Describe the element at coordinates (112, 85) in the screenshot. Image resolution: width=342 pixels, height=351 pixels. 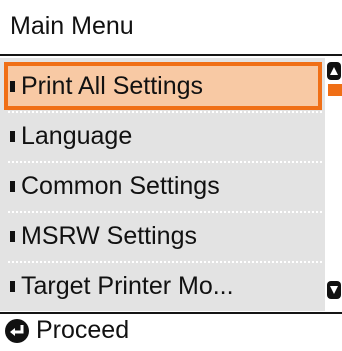
I see `menu-item-label: Print All Settings` at that location.